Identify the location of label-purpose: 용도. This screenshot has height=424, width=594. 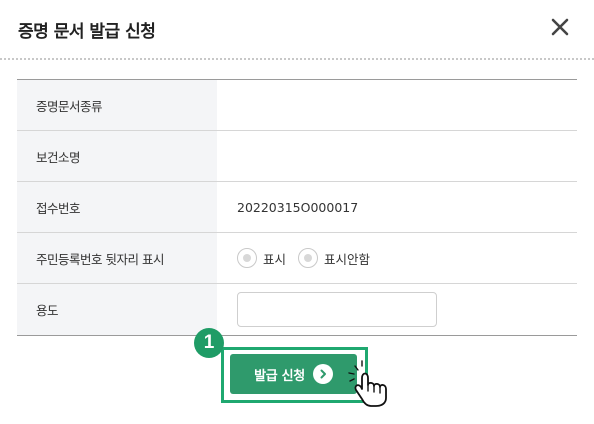
(117, 309).